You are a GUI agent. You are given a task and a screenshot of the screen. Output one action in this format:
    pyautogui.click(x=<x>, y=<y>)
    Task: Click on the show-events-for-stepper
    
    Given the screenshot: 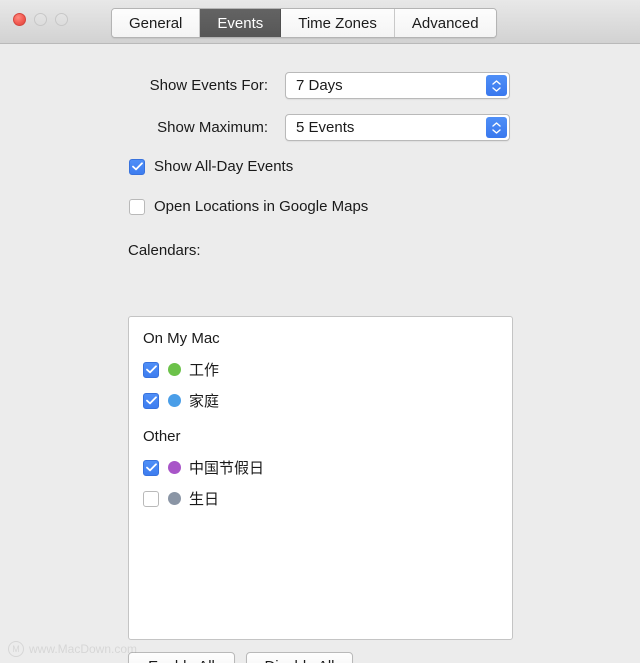 What is the action you would take?
    pyautogui.click(x=496, y=85)
    